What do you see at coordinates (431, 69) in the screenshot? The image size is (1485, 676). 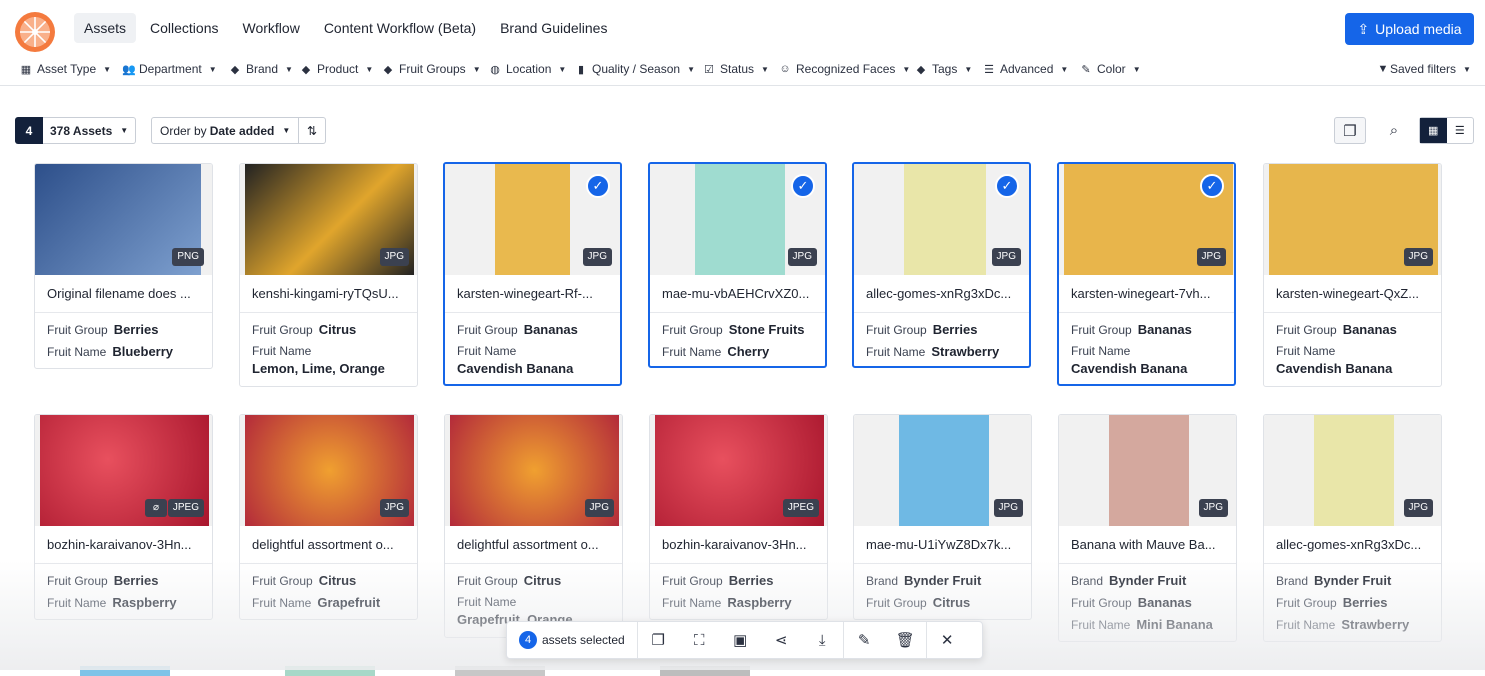 I see `filter-fruit-groups: ◆ Fruit Groups ▼` at bounding box center [431, 69].